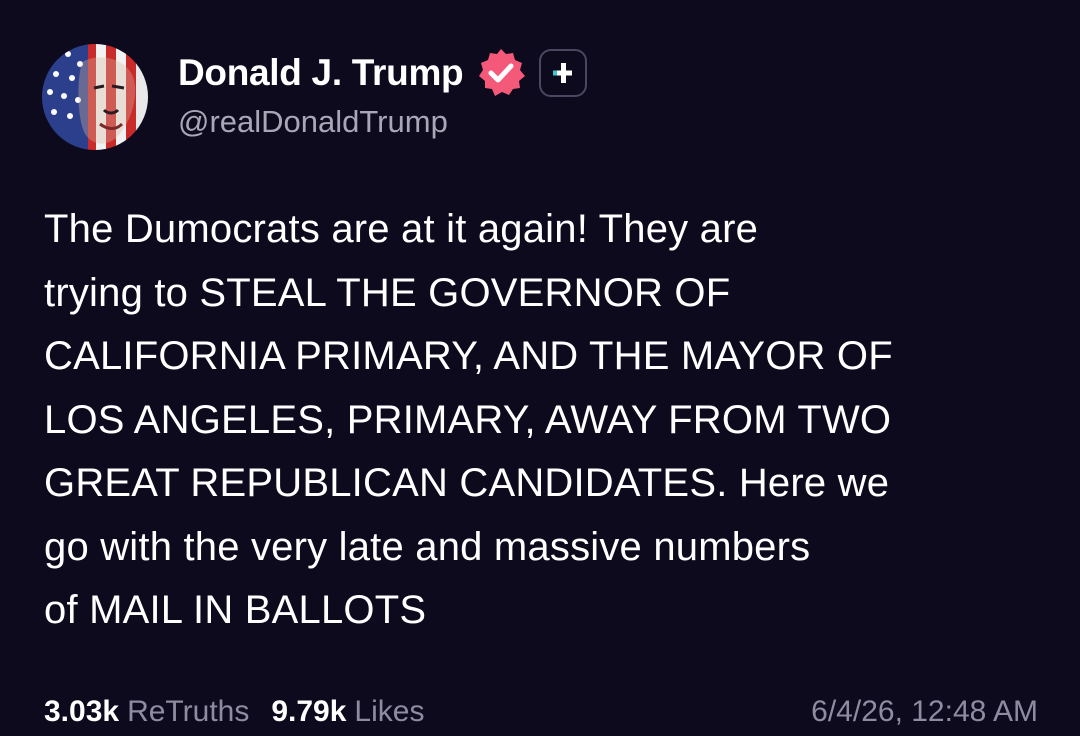 The image size is (1080, 736). I want to click on likes-count: 9.79k, so click(308, 712).